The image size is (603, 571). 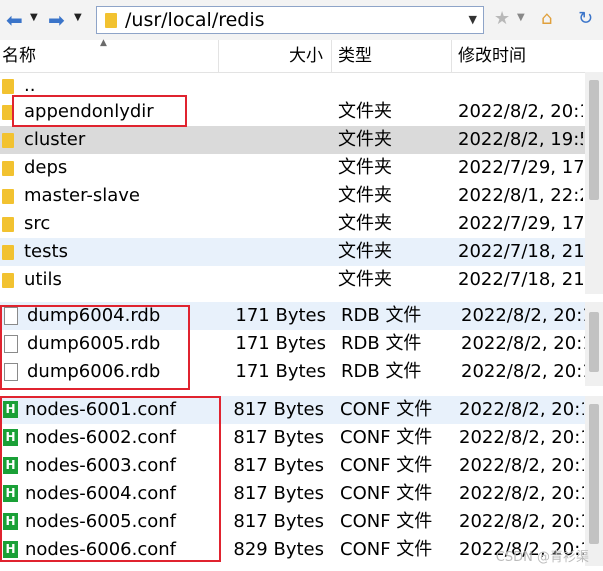 What do you see at coordinates (355, 56) in the screenshot?
I see `column-type: 类型` at bounding box center [355, 56].